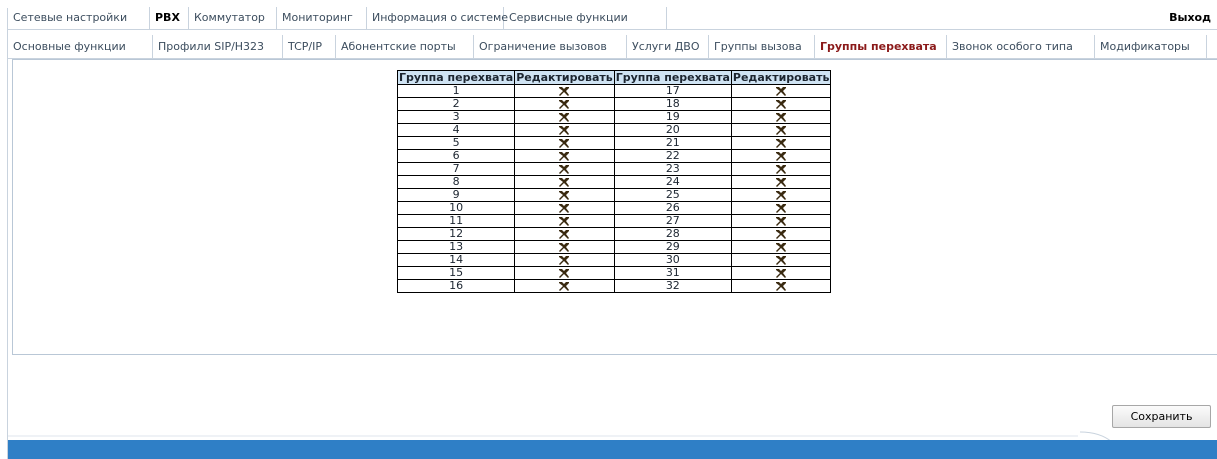 This screenshot has width=1217, height=459. I want to click on tab-tcp-ip: TCP/IP, so click(309, 46).